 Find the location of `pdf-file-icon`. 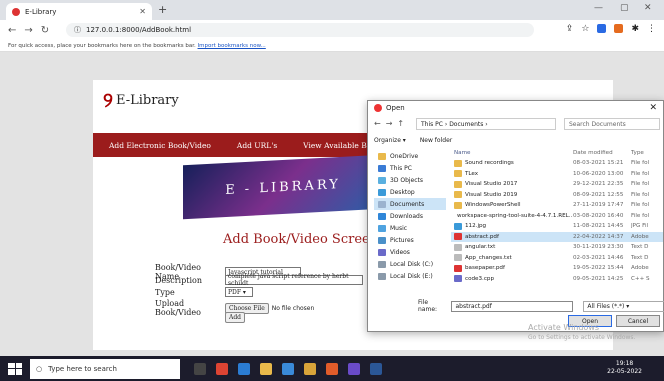

pdf-file-icon is located at coordinates (458, 237).